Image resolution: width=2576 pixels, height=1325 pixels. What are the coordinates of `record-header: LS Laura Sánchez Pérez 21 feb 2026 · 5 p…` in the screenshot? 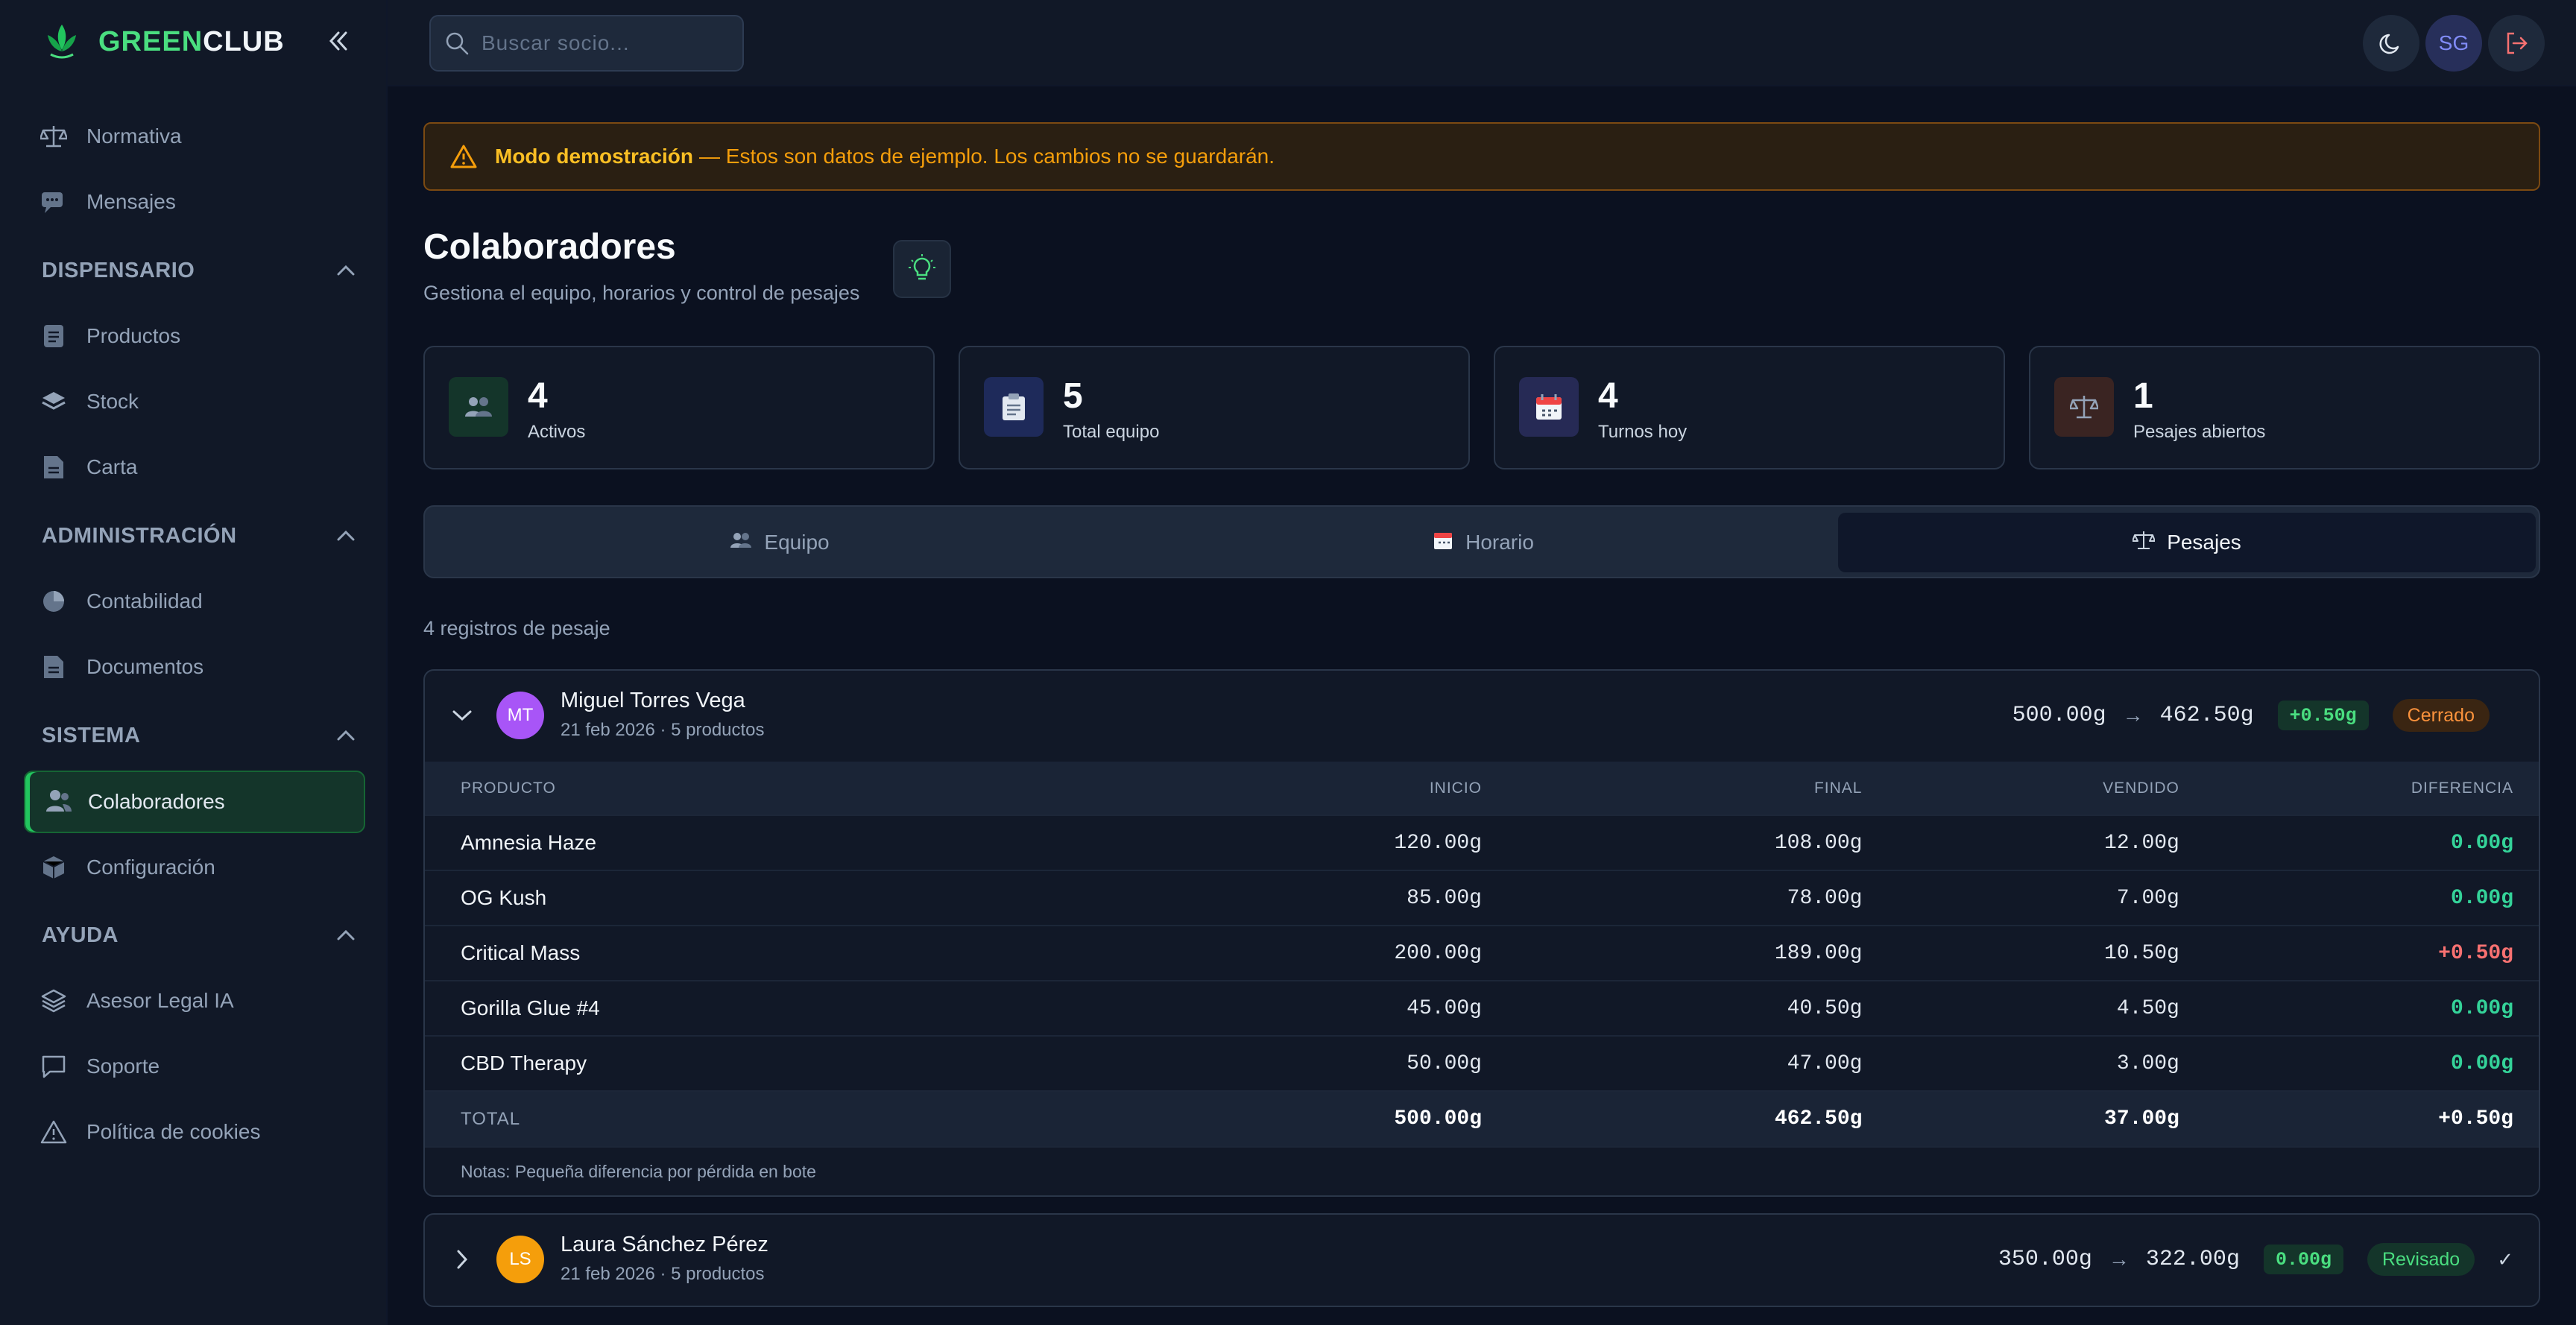 It's located at (1482, 1260).